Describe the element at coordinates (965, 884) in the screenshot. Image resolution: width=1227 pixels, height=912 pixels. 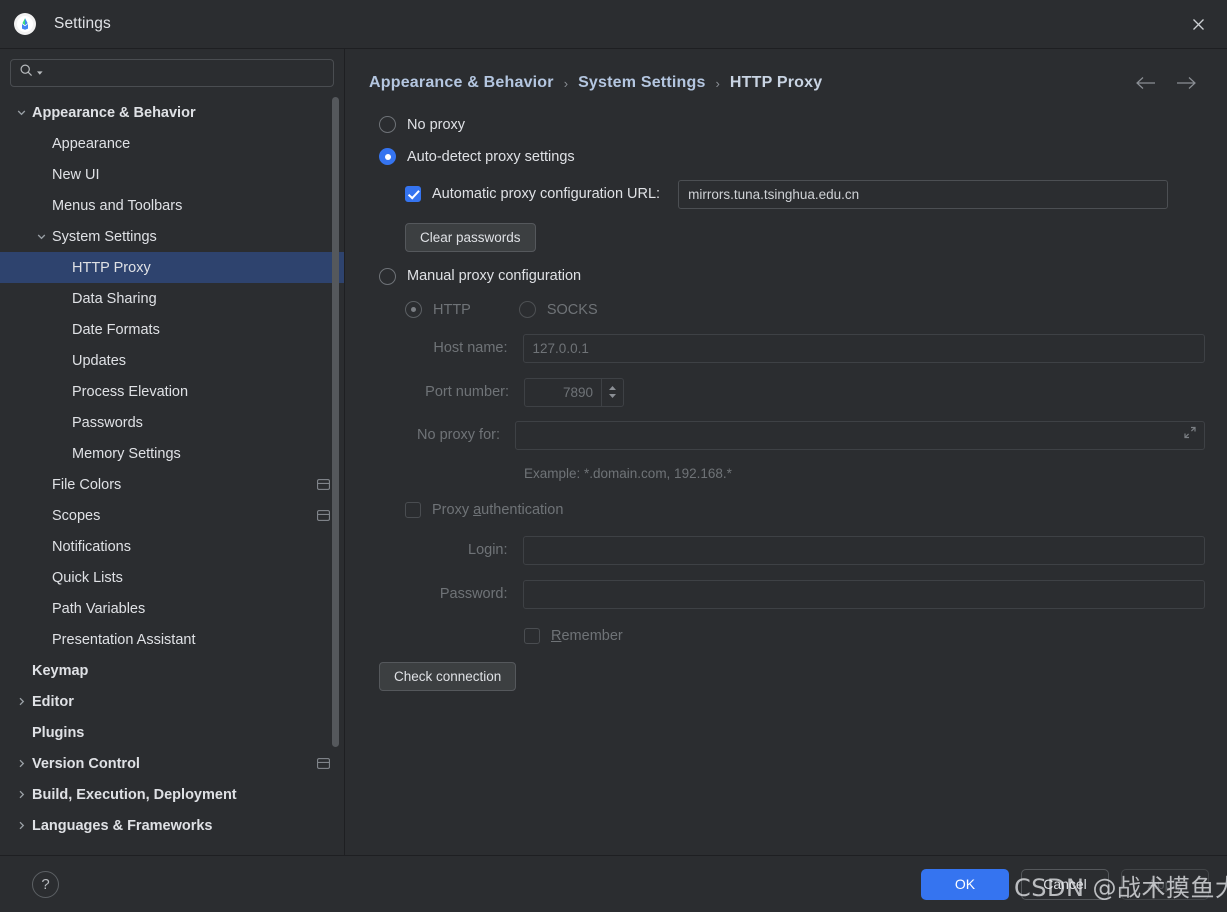
I see `ok-button: OK` at that location.